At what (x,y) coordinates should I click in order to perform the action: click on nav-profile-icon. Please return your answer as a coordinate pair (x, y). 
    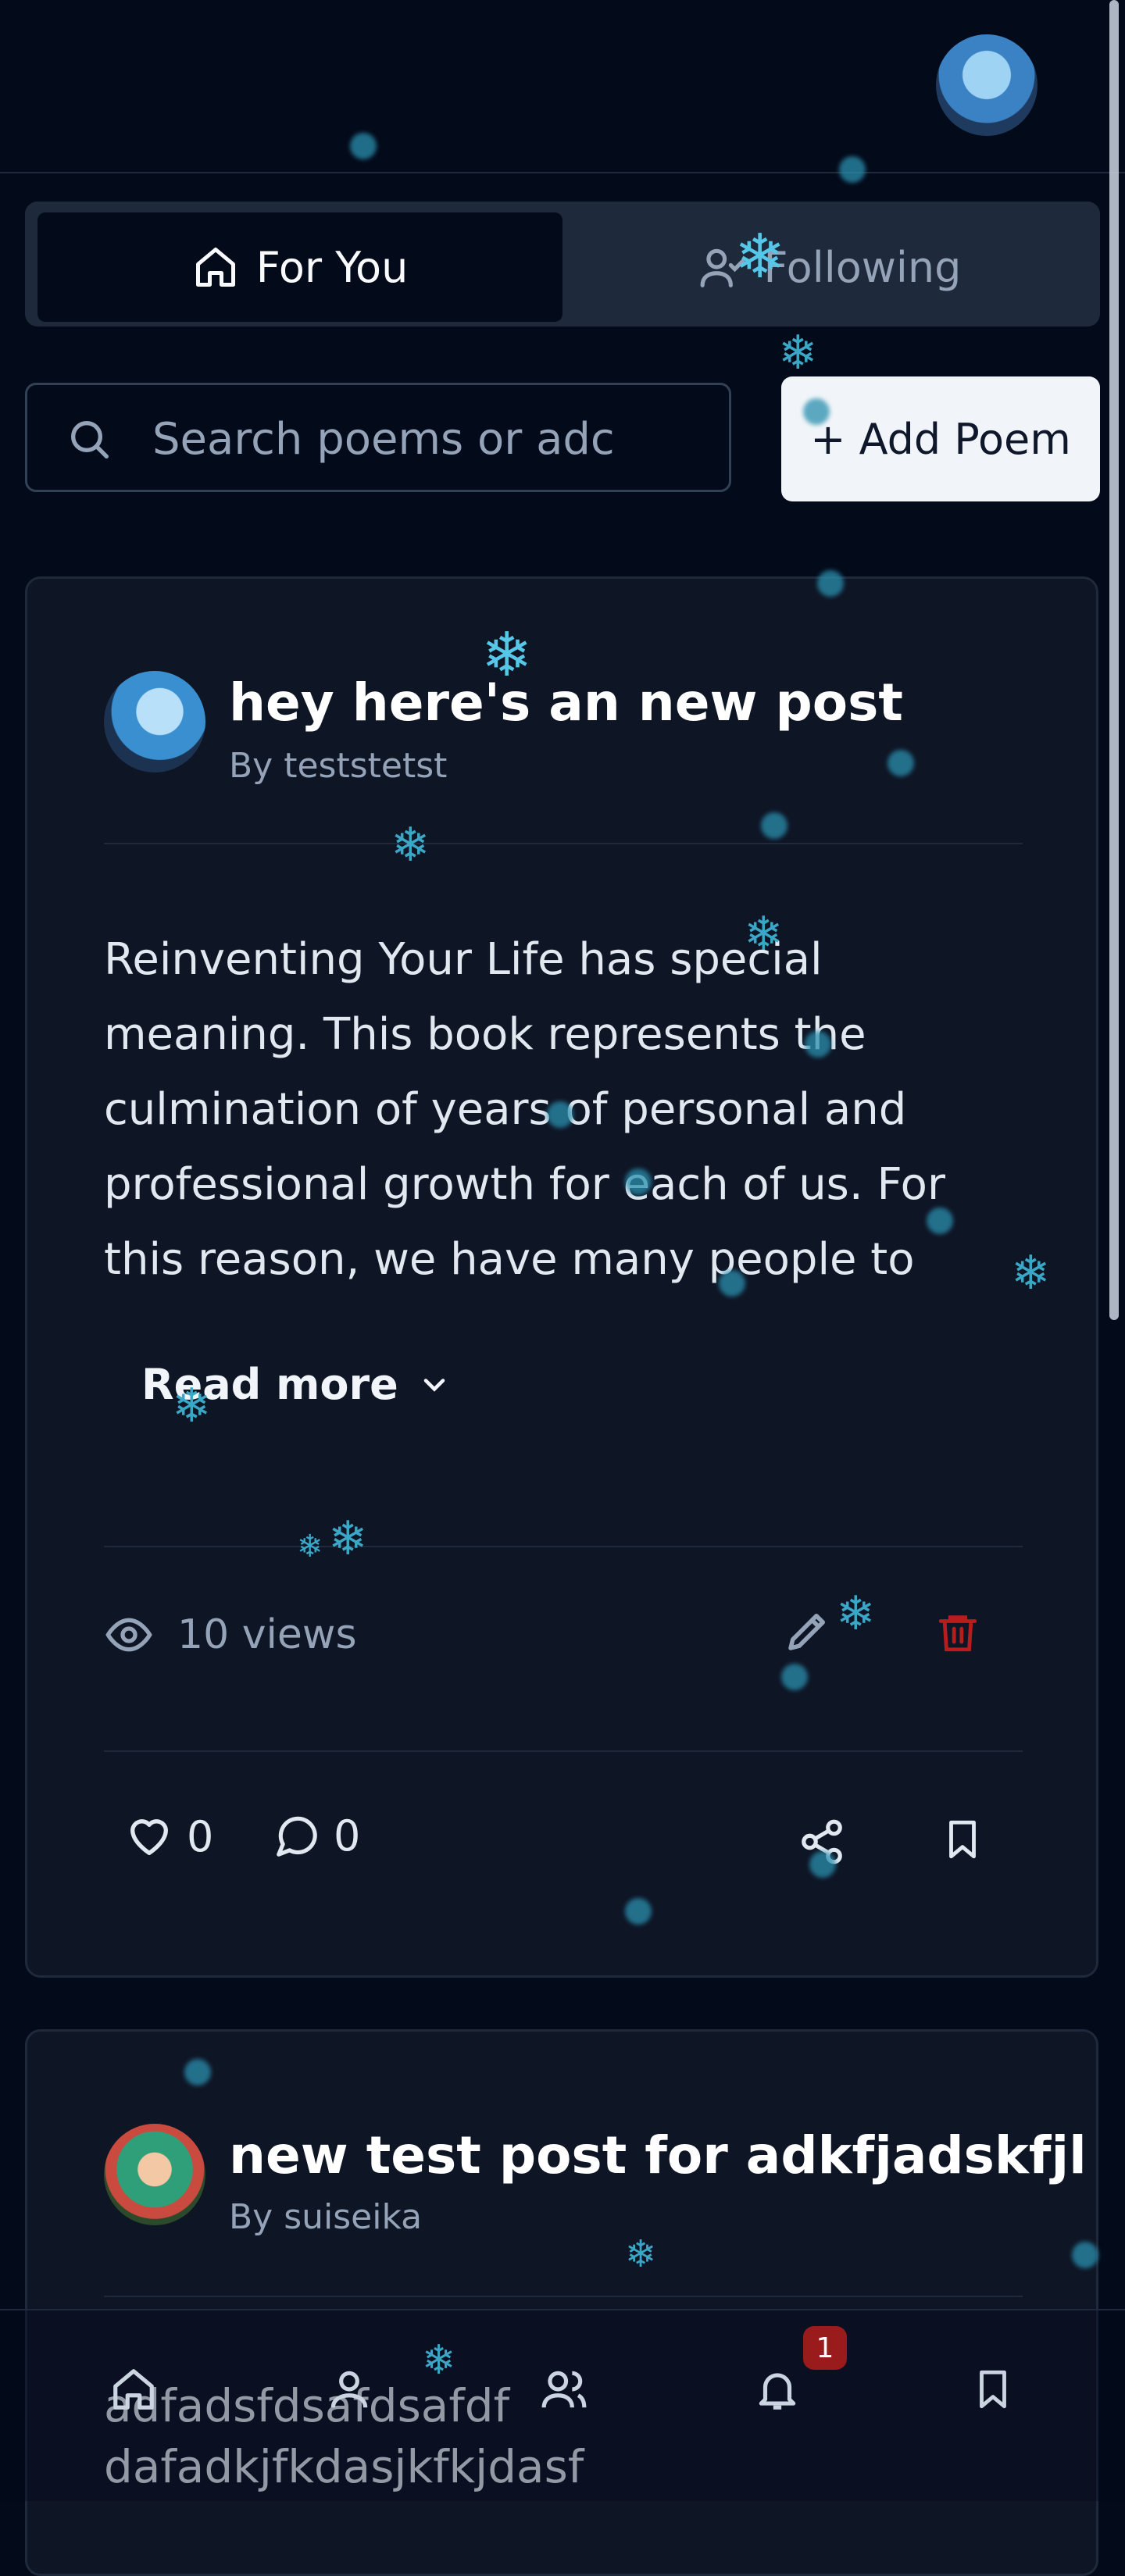
    Looking at the image, I should click on (349, 2389).